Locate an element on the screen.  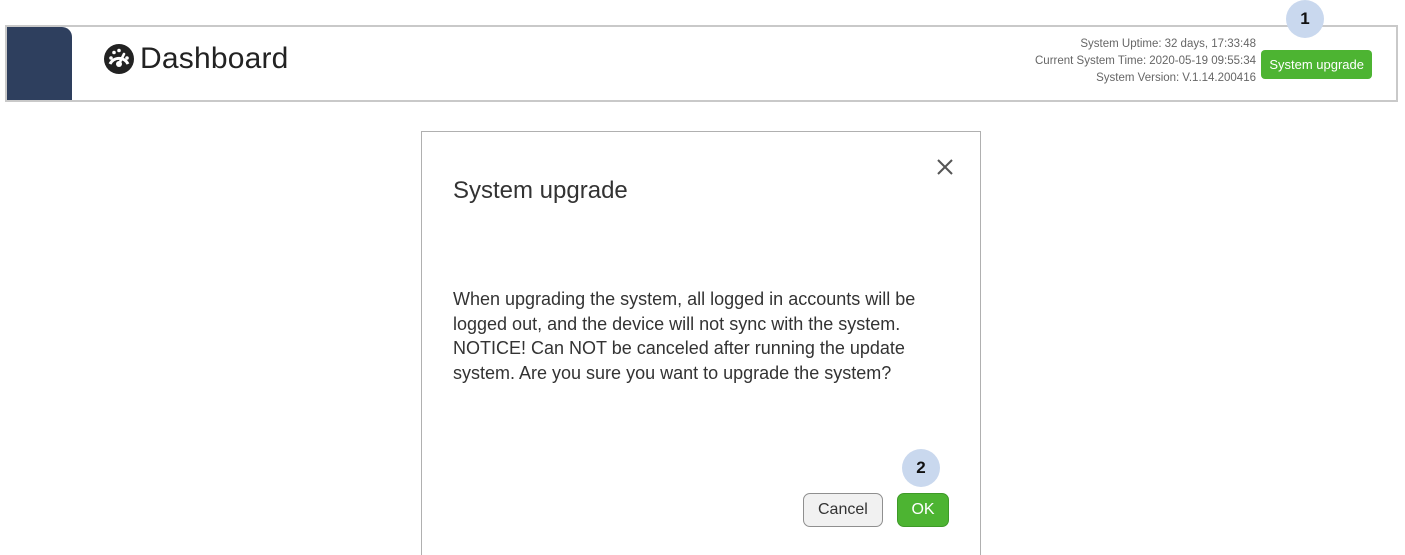
uptime-line: System Uptime: 32 days, 17:33:48 is located at coordinates (1145, 44).